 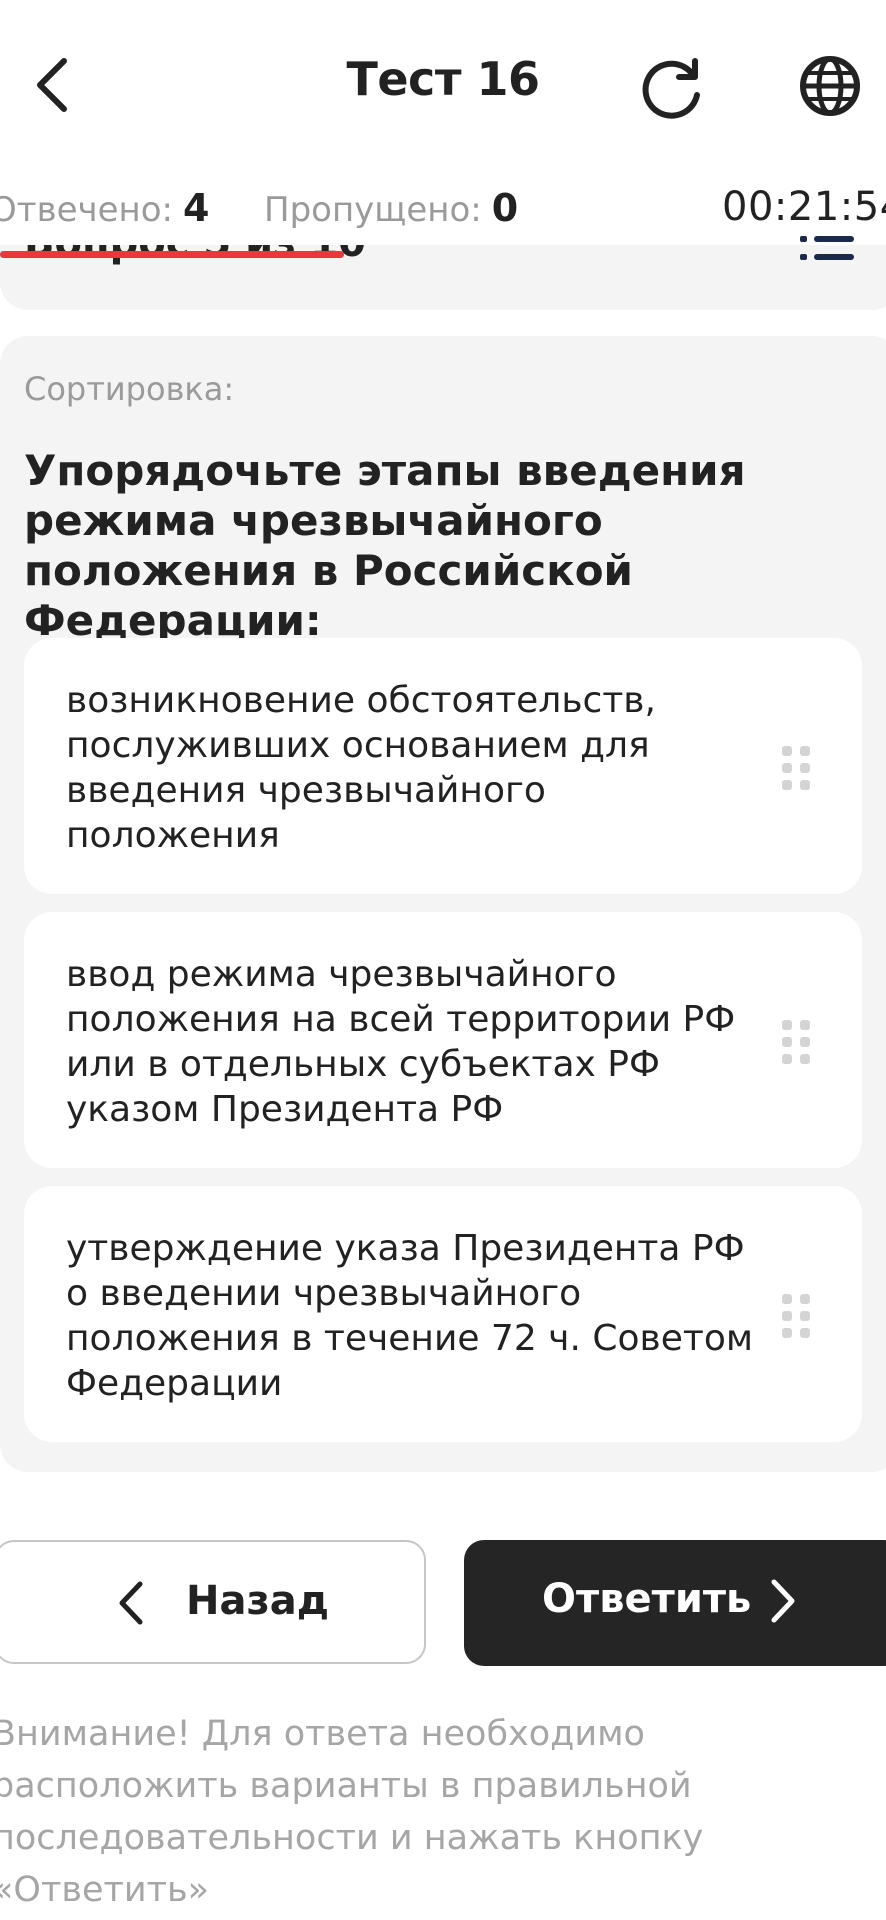 I want to click on question-type-label: Сортировка:, so click(x=129, y=389).